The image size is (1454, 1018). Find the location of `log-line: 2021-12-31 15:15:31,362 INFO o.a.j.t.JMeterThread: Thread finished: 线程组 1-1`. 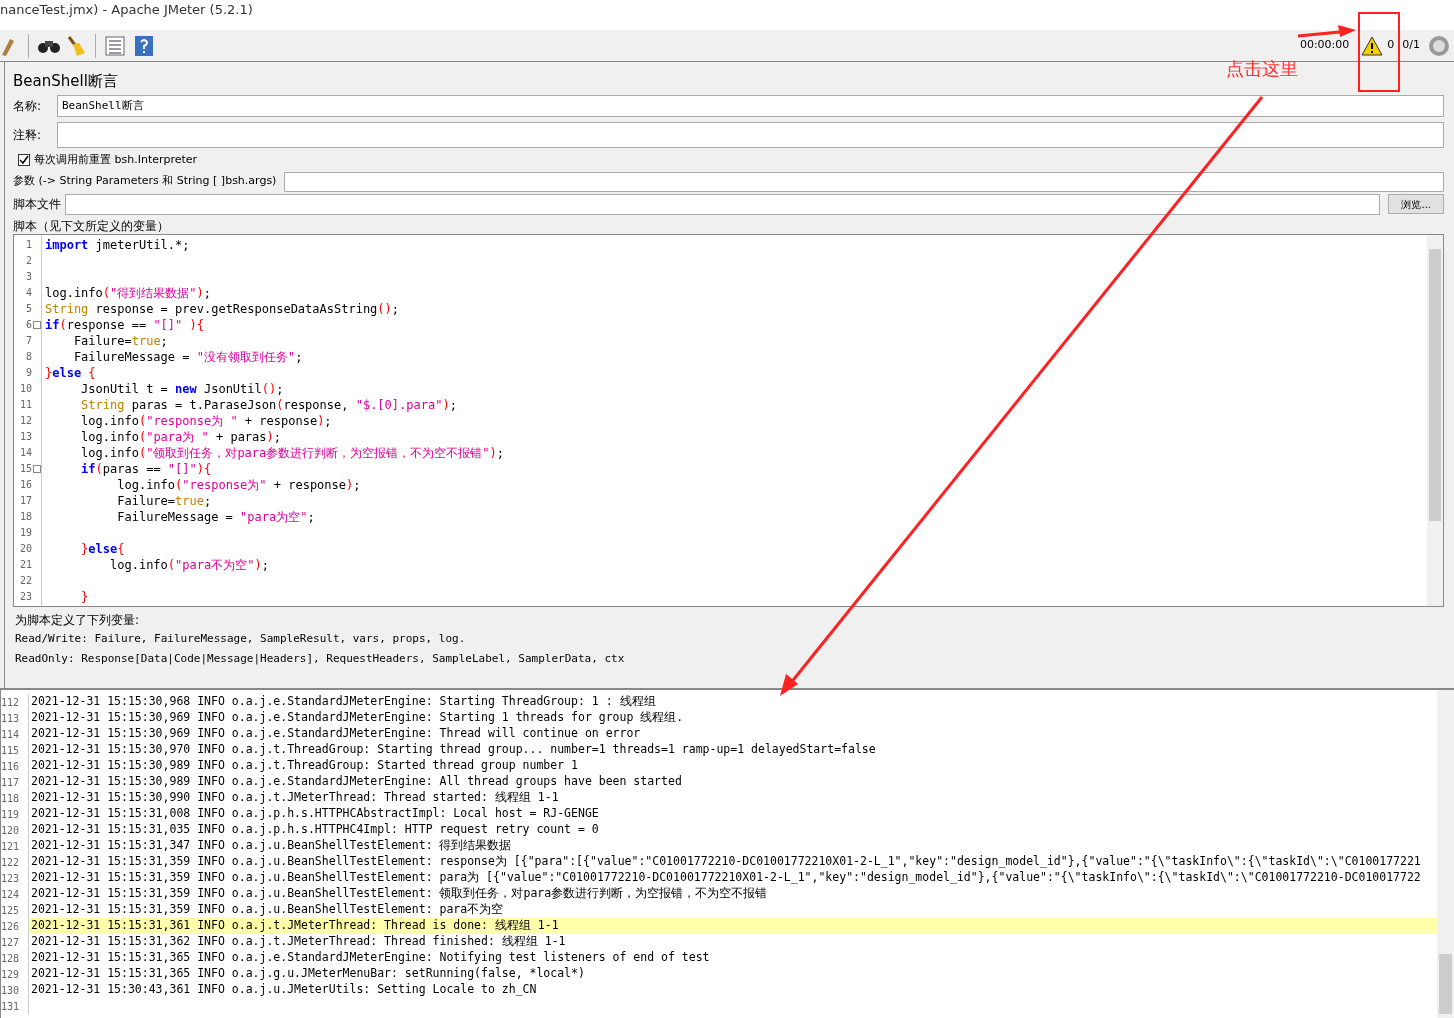

log-line: 2021-12-31 15:15:31,362 INFO o.a.j.t.JMeterThread: Thread finished: 线程组 1-1 is located at coordinates (298, 942).